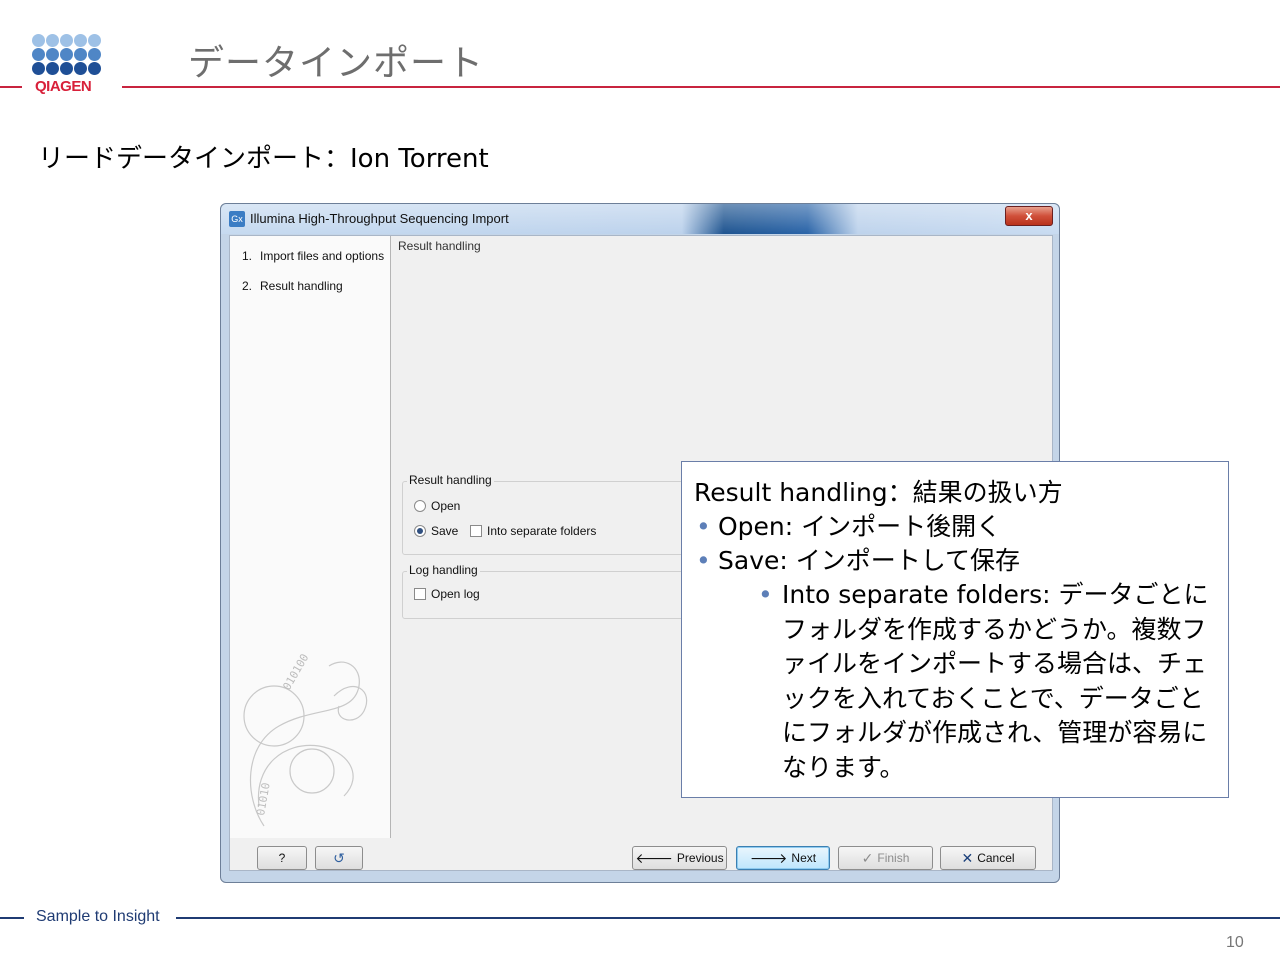 The width and height of the screenshot is (1280, 960). Describe the element at coordinates (542, 531) in the screenshot. I see `separate-folders-label: Into separate folders` at that location.